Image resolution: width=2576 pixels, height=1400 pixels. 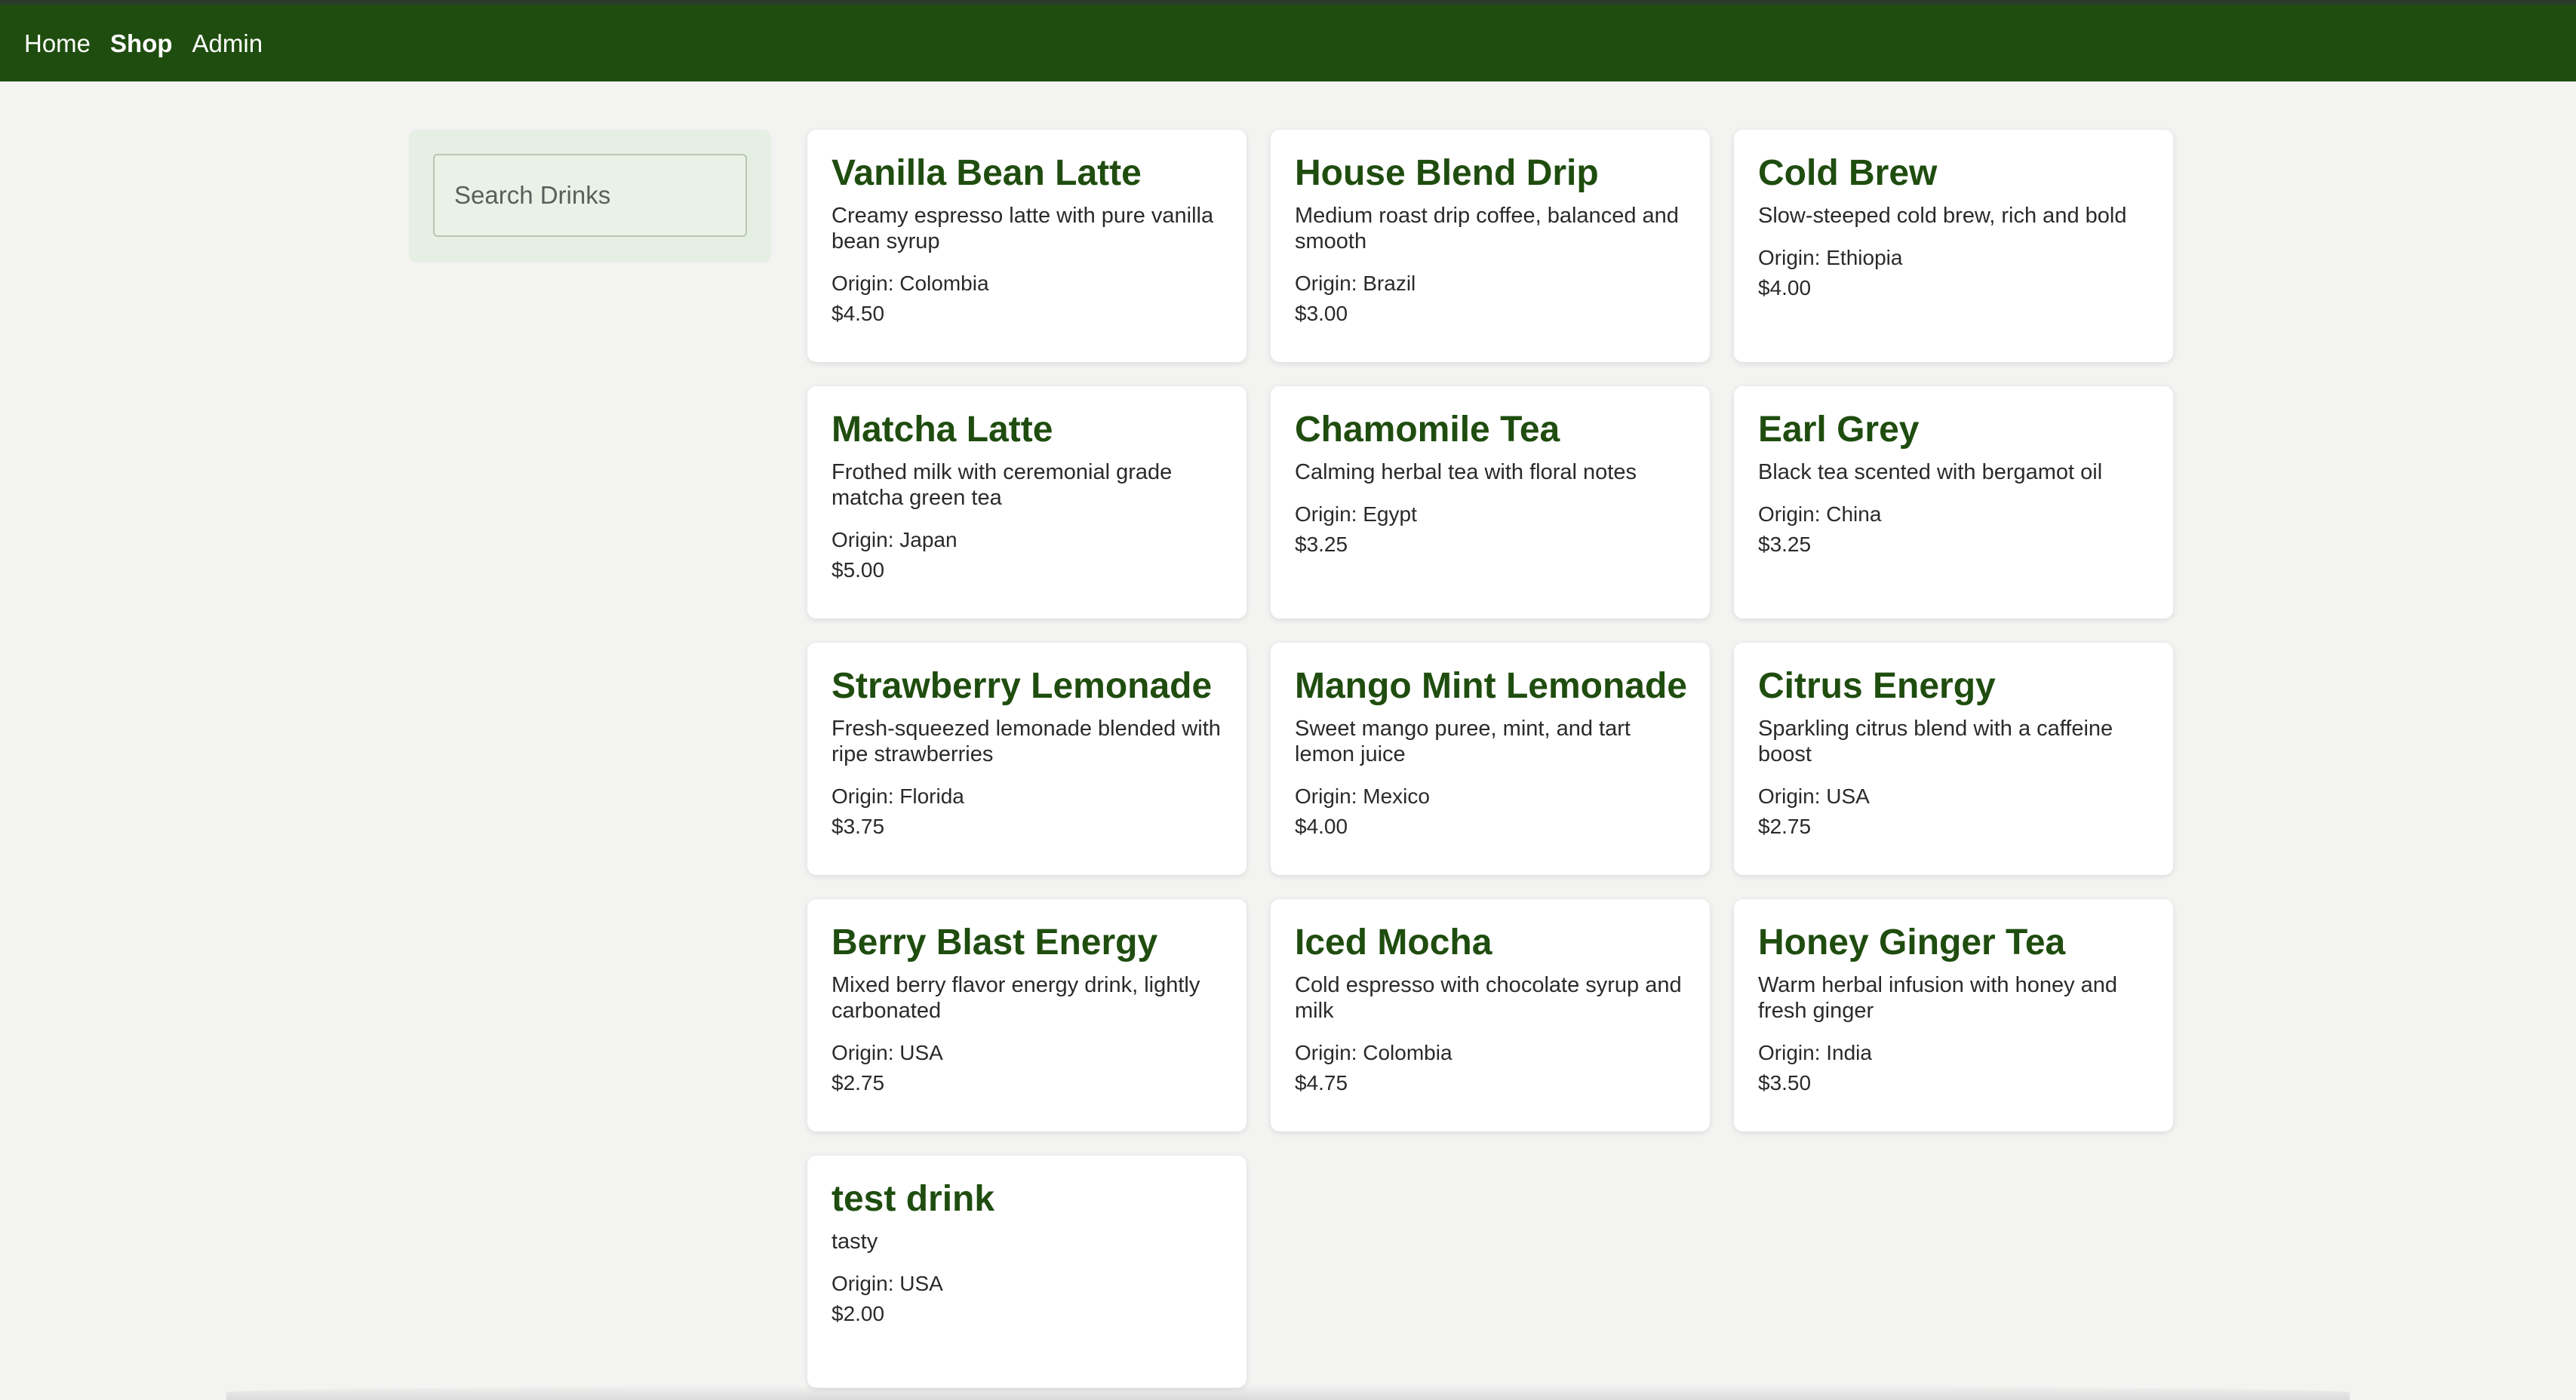 I want to click on product-name: Strawberry Lemonade, so click(x=1022, y=686).